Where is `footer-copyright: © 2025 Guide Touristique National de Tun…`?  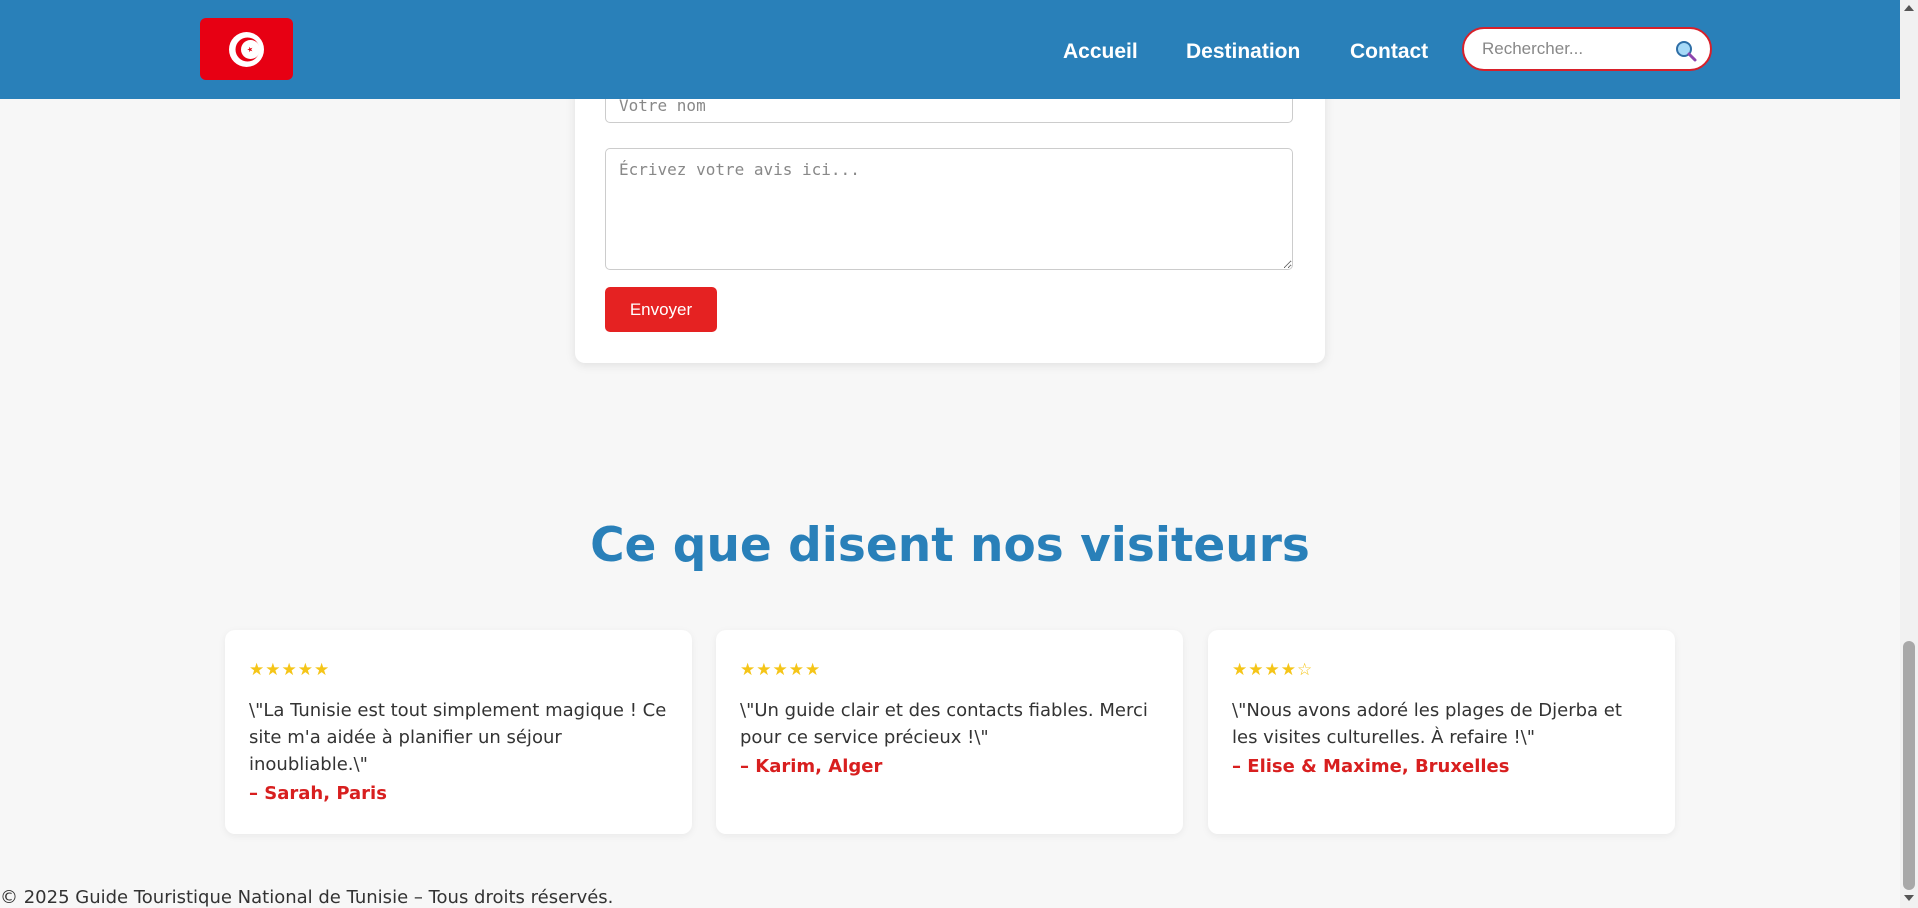 footer-copyright: © 2025 Guide Touristique National de Tun… is located at coordinates (307, 897).